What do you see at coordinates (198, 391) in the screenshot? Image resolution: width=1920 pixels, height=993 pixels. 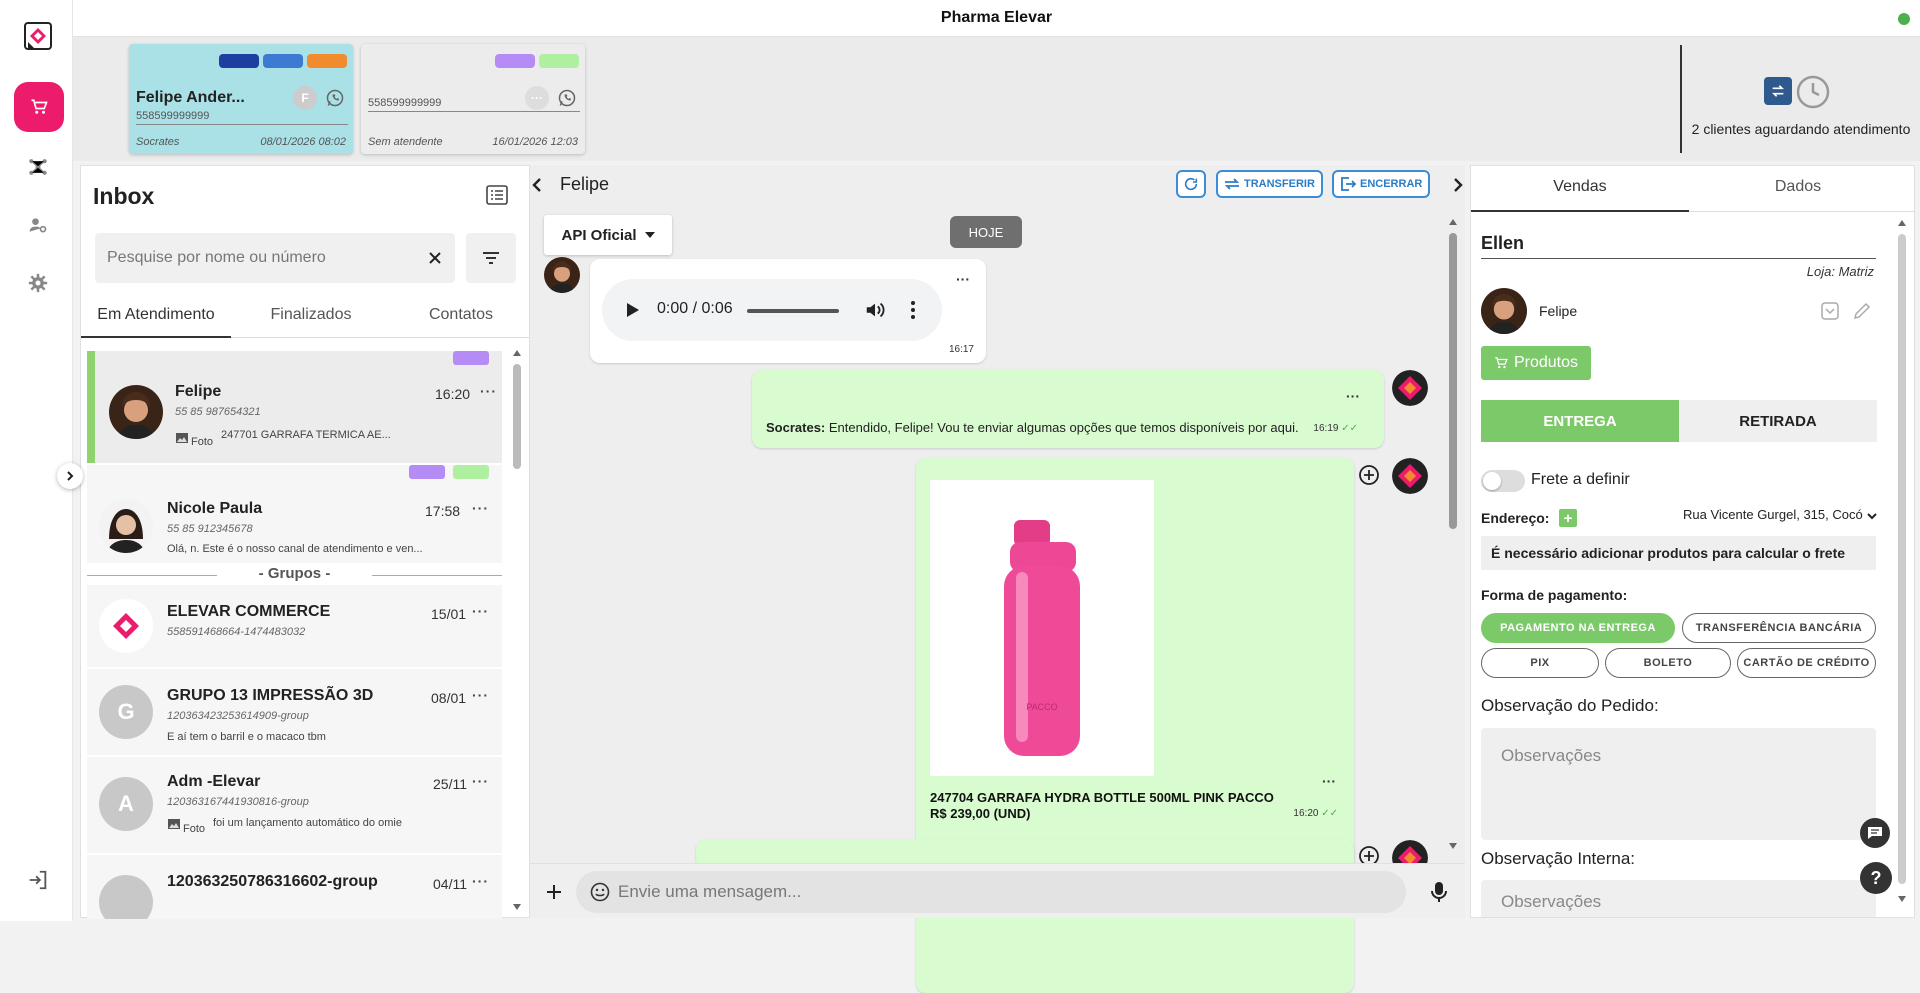 I see `contact-name: Felipe` at bounding box center [198, 391].